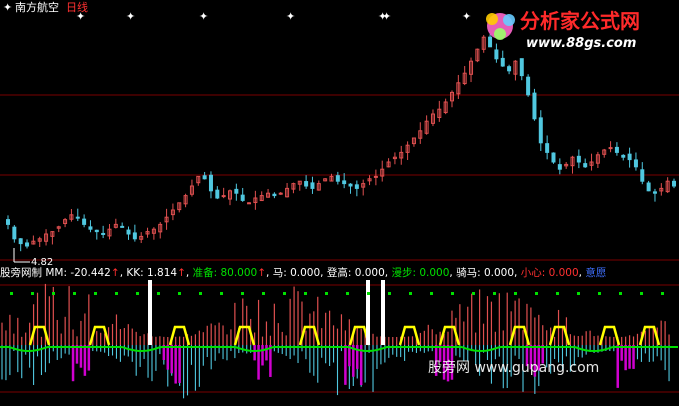 The height and width of the screenshot is (406, 679). I want to click on logo-url: www.88gs.com, so click(581, 43).